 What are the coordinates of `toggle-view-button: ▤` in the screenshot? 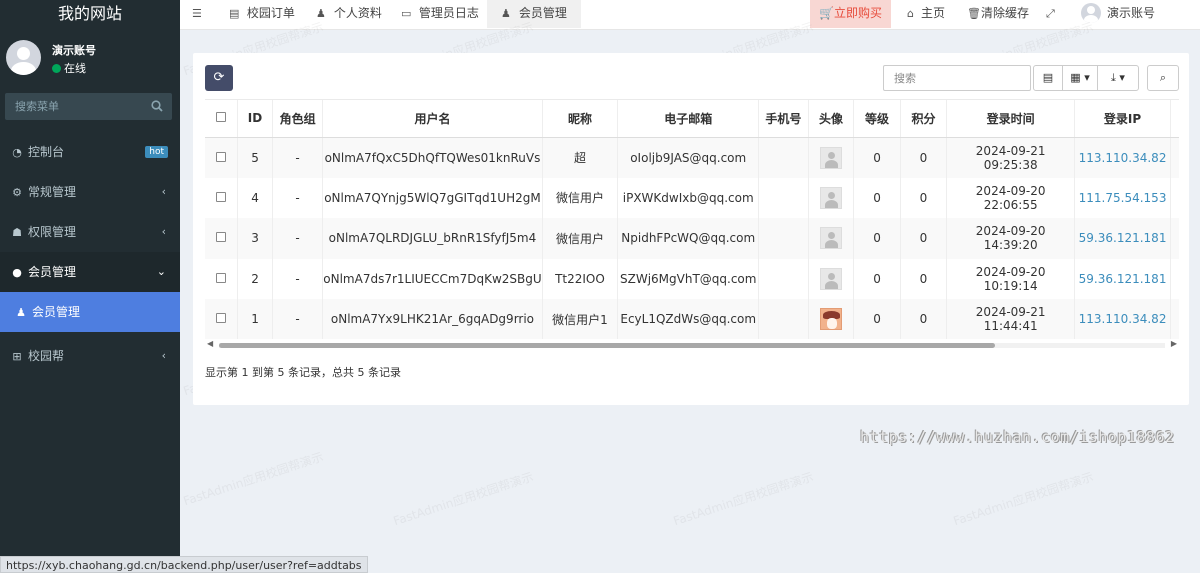 It's located at (1048, 78).